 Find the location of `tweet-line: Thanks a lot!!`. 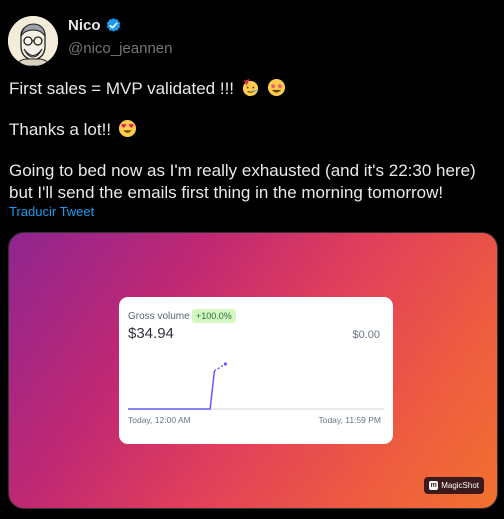

tweet-line: Thanks a lot!! is located at coordinates (254, 130).